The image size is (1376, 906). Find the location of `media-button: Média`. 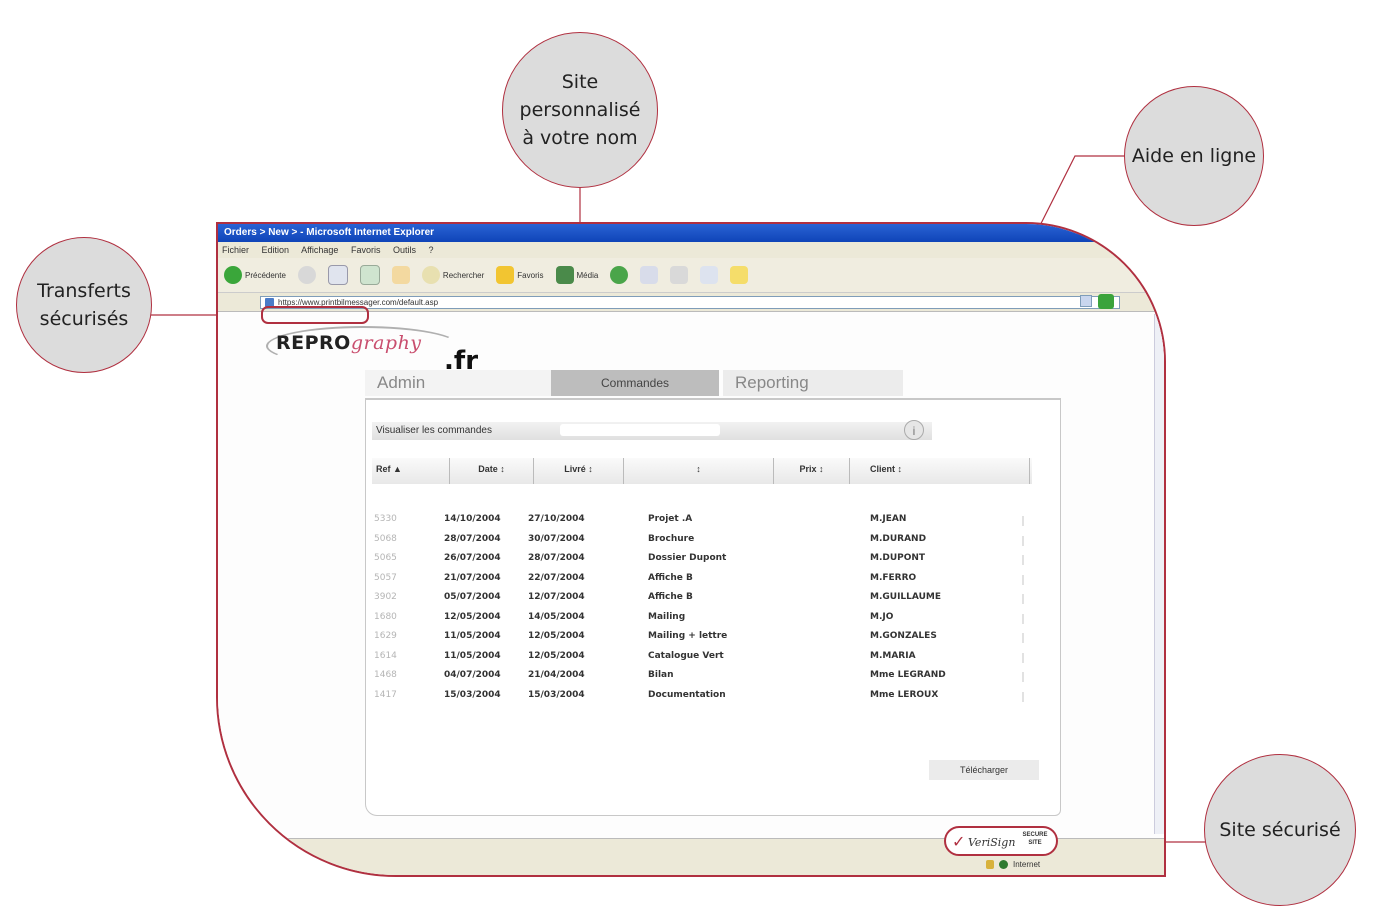

media-button: Média is located at coordinates (576, 275).